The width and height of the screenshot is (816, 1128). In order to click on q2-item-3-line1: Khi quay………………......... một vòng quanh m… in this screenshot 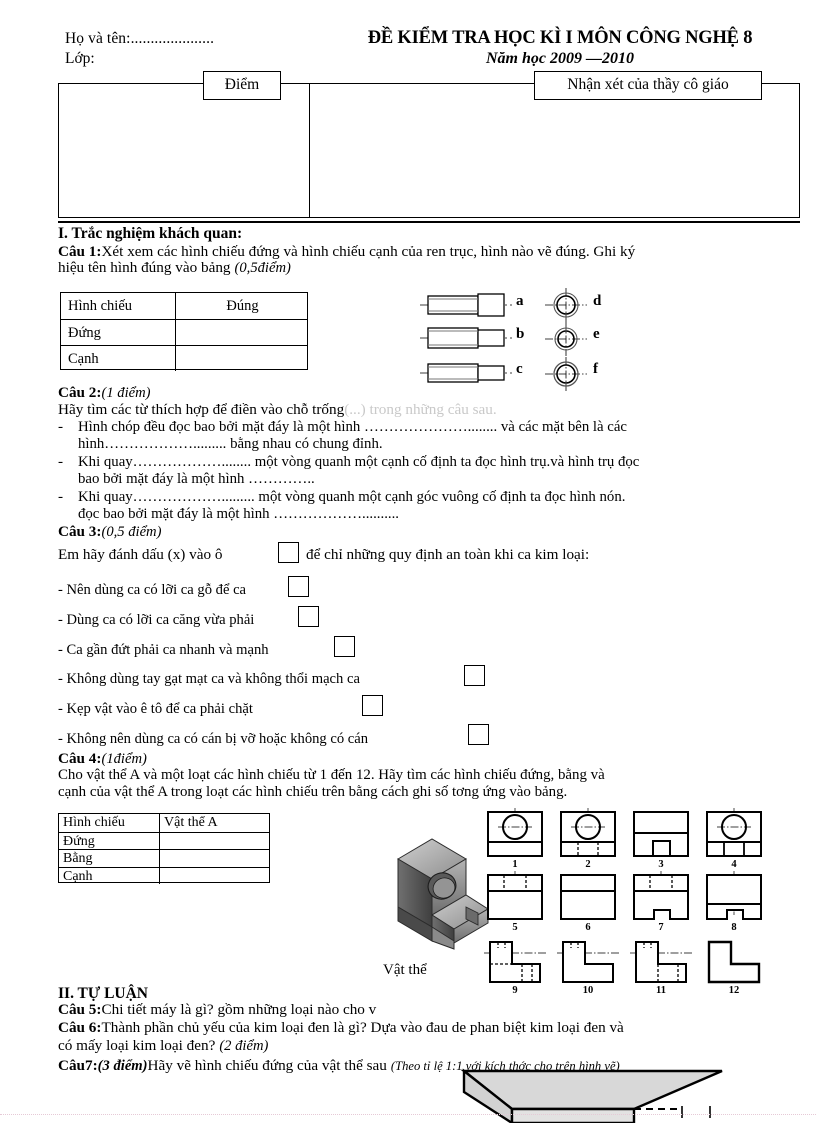, I will do `click(352, 497)`.